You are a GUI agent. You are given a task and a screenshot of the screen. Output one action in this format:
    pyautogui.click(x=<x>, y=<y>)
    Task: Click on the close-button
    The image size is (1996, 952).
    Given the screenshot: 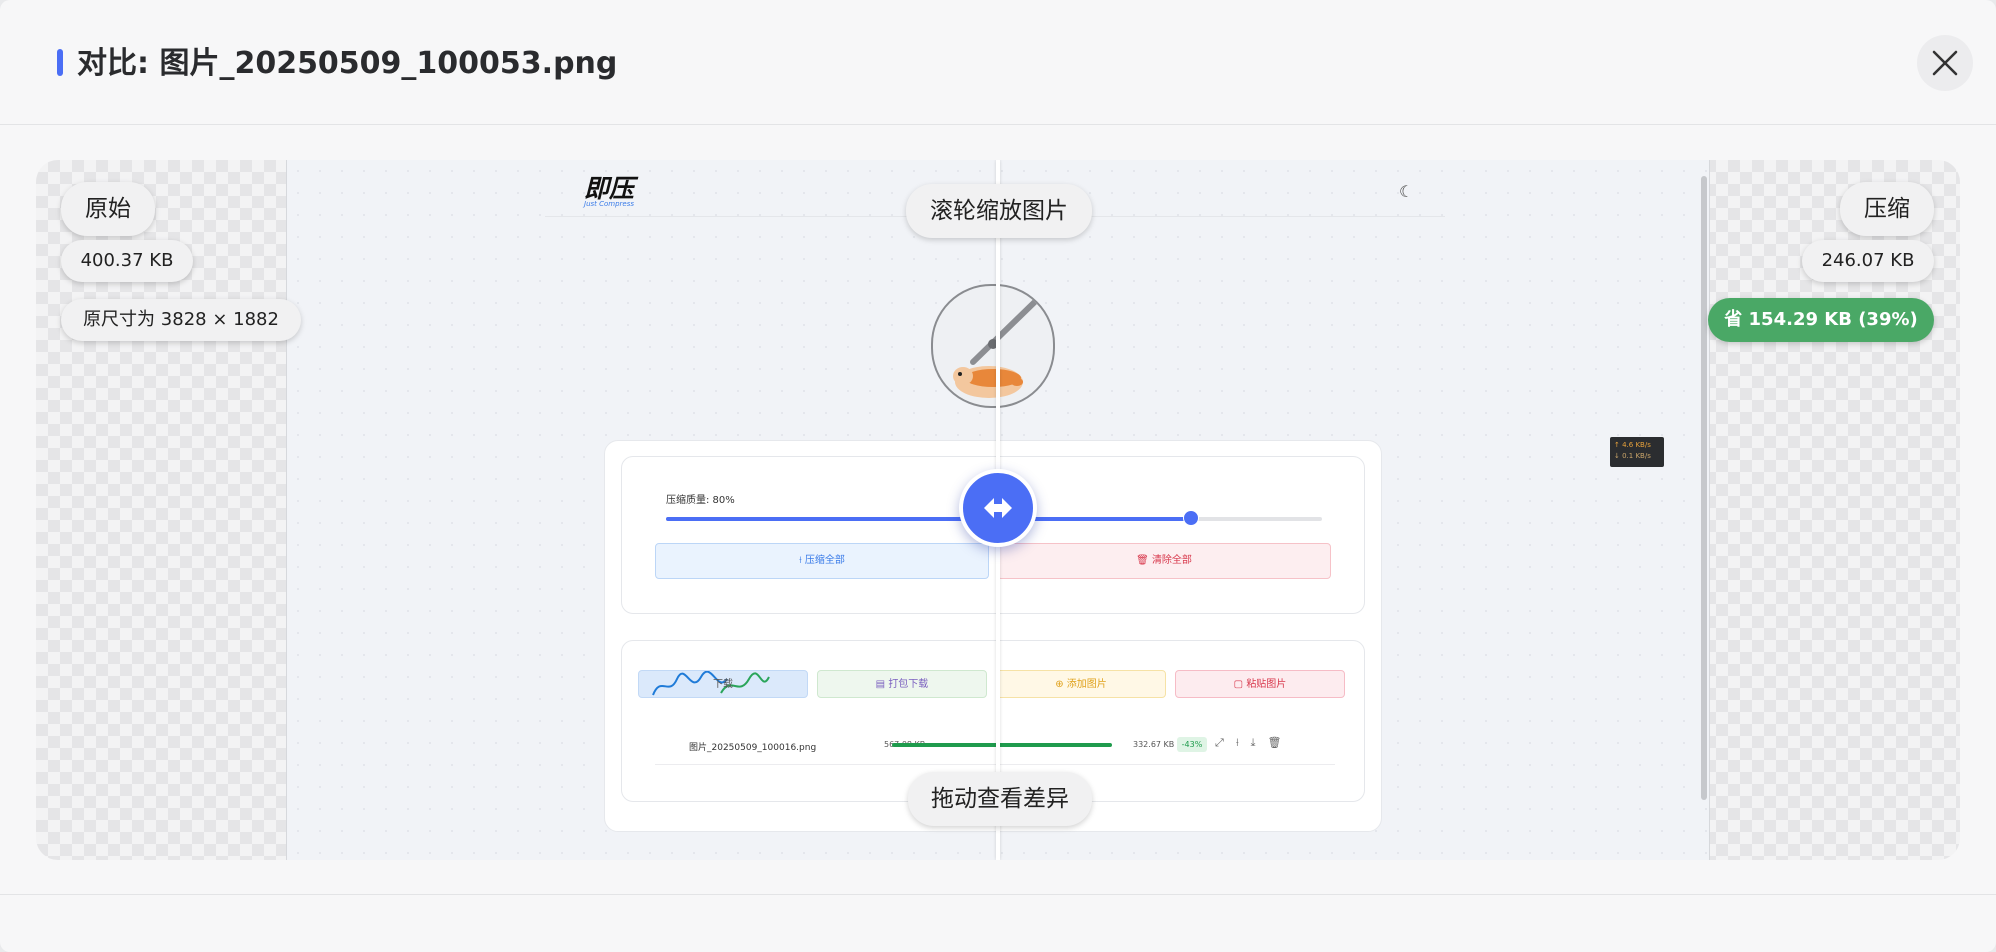 What is the action you would take?
    pyautogui.click(x=1945, y=63)
    